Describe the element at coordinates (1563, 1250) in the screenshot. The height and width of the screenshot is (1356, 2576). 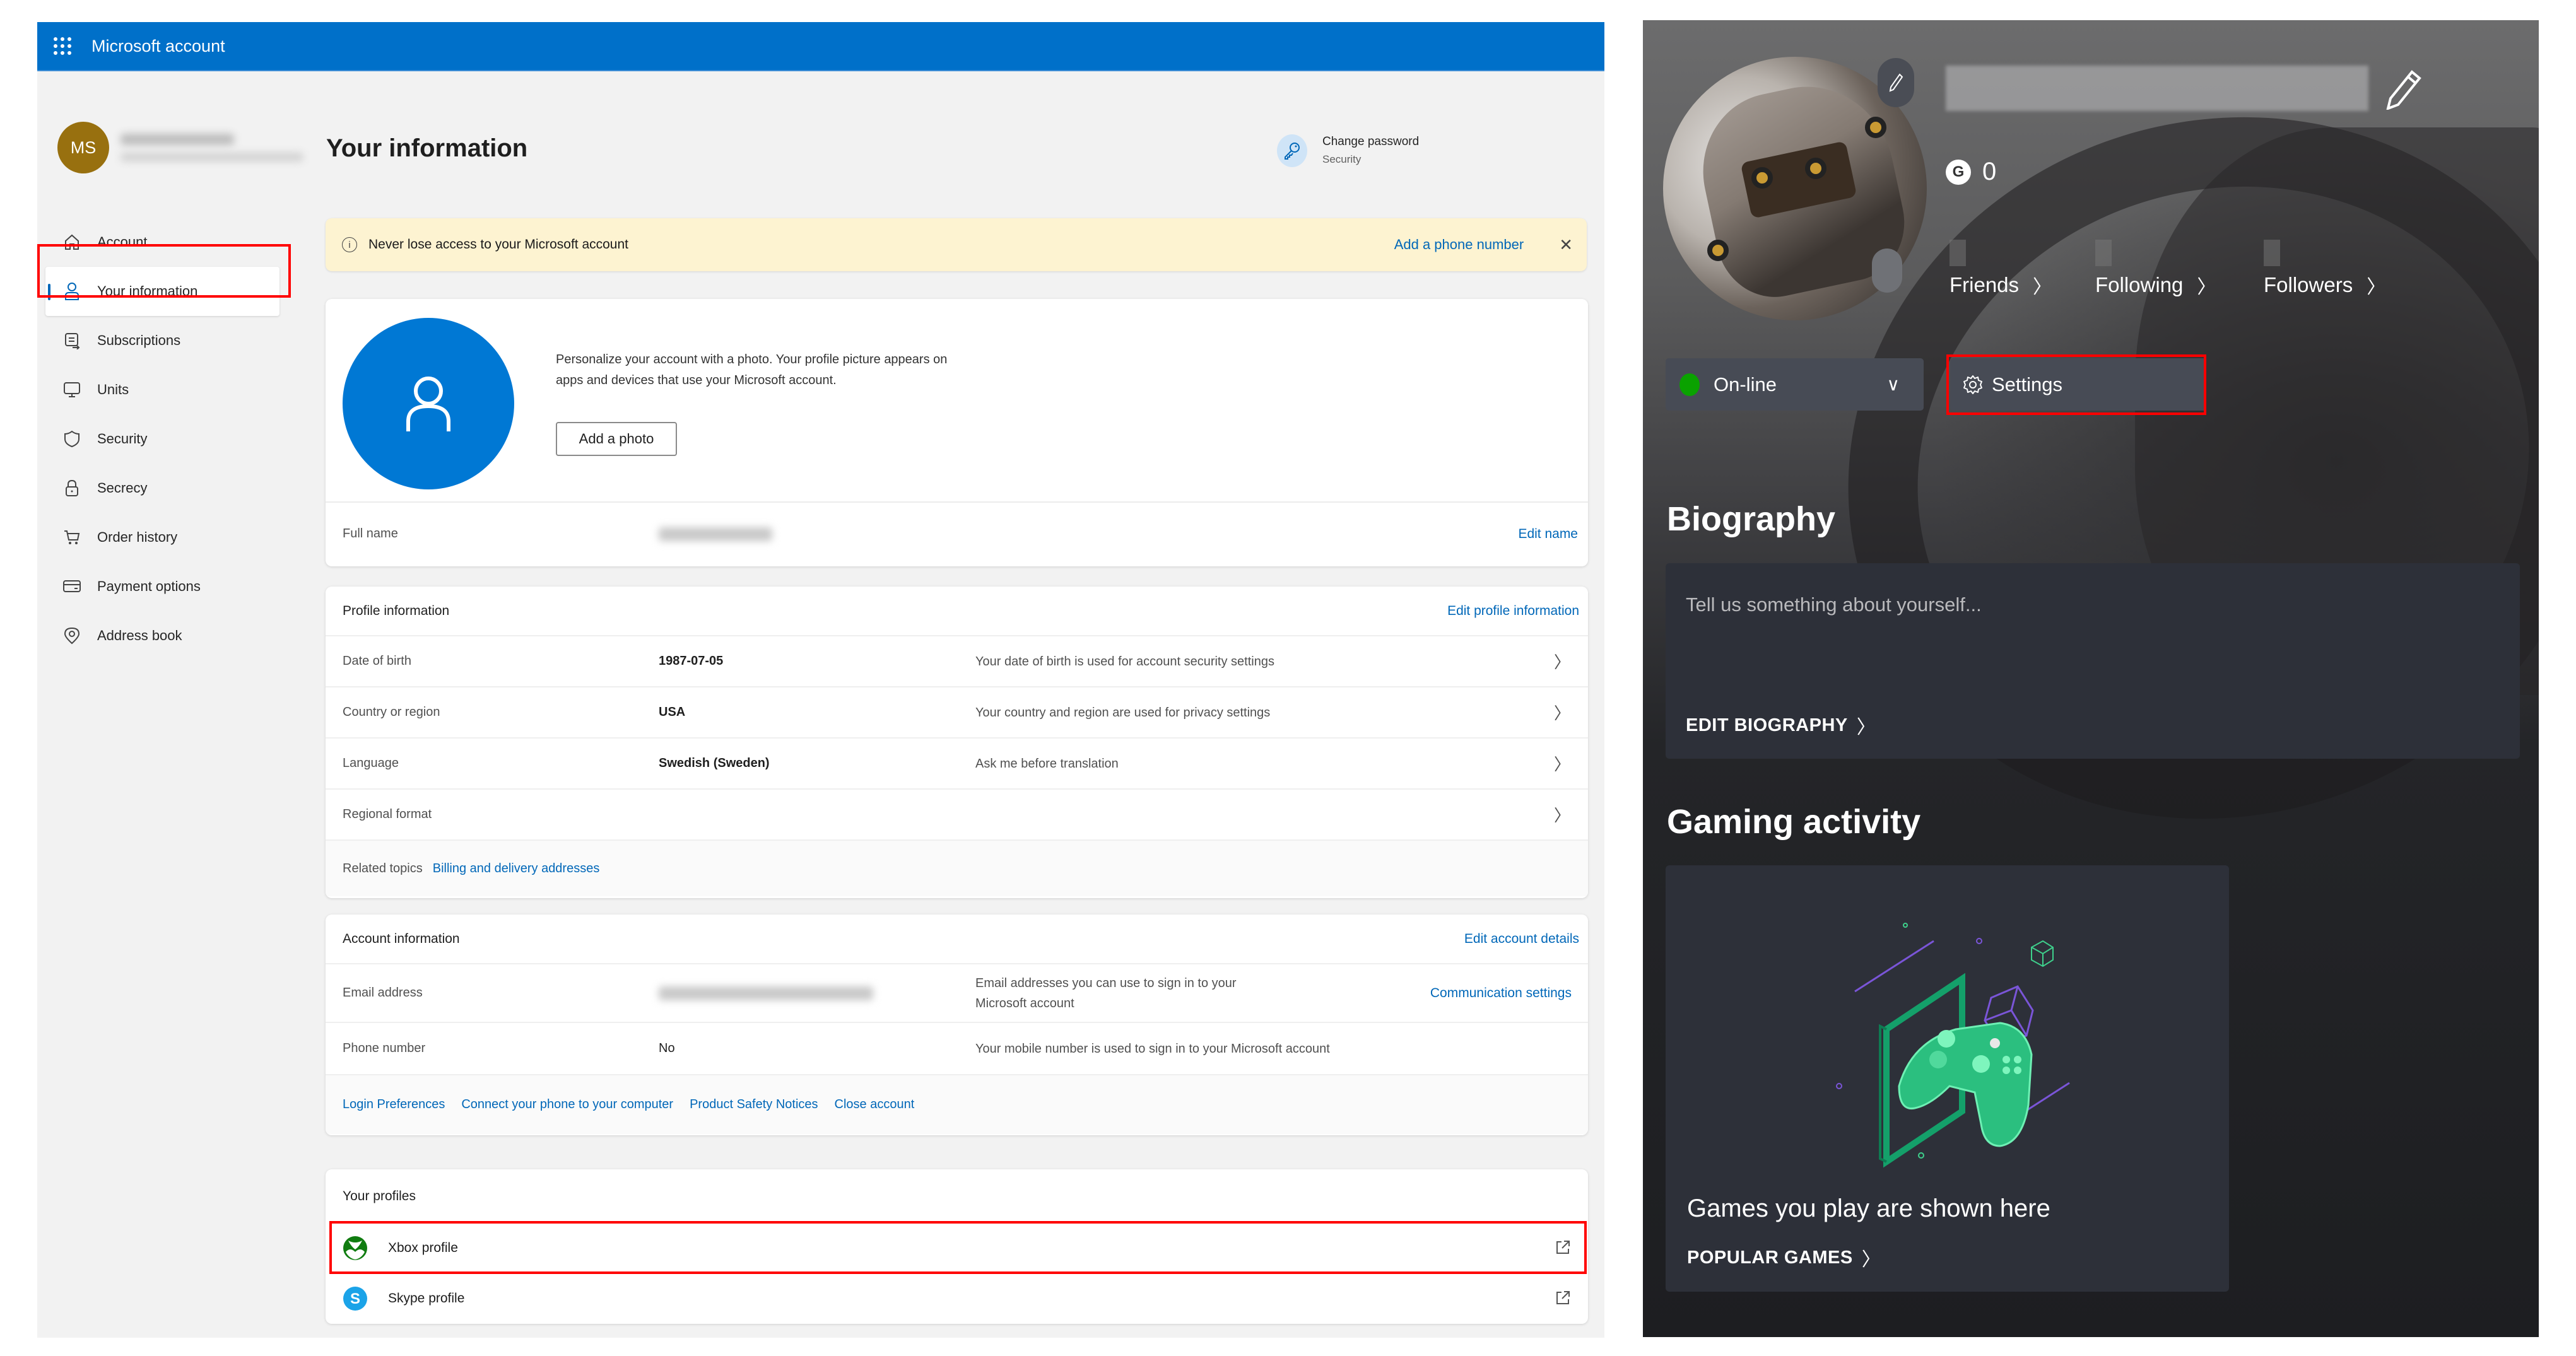
I see `external-link-icon` at that location.